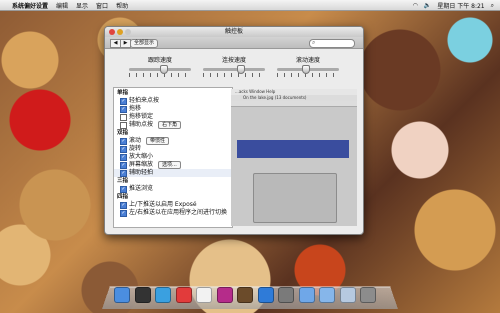 The width and height of the screenshot is (500, 313). Describe the element at coordinates (170, 125) in the screenshot. I see `gesture-option-popup: 右下角` at that location.